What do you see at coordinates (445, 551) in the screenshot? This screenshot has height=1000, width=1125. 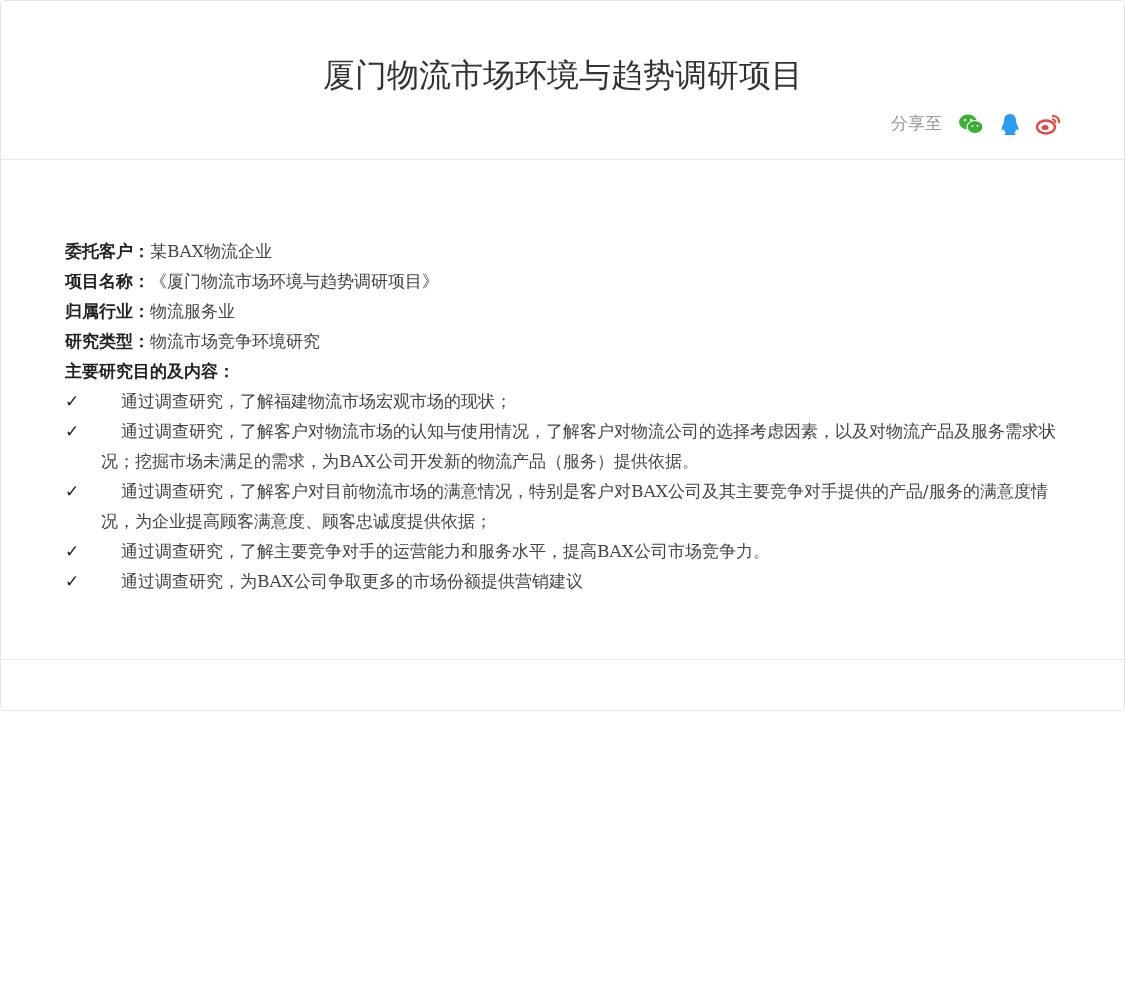 I see `objective-text: 通过调查研究，了解主要竞争对手的运营能力和服务水平，提高BAX公司市场竞争力。` at bounding box center [445, 551].